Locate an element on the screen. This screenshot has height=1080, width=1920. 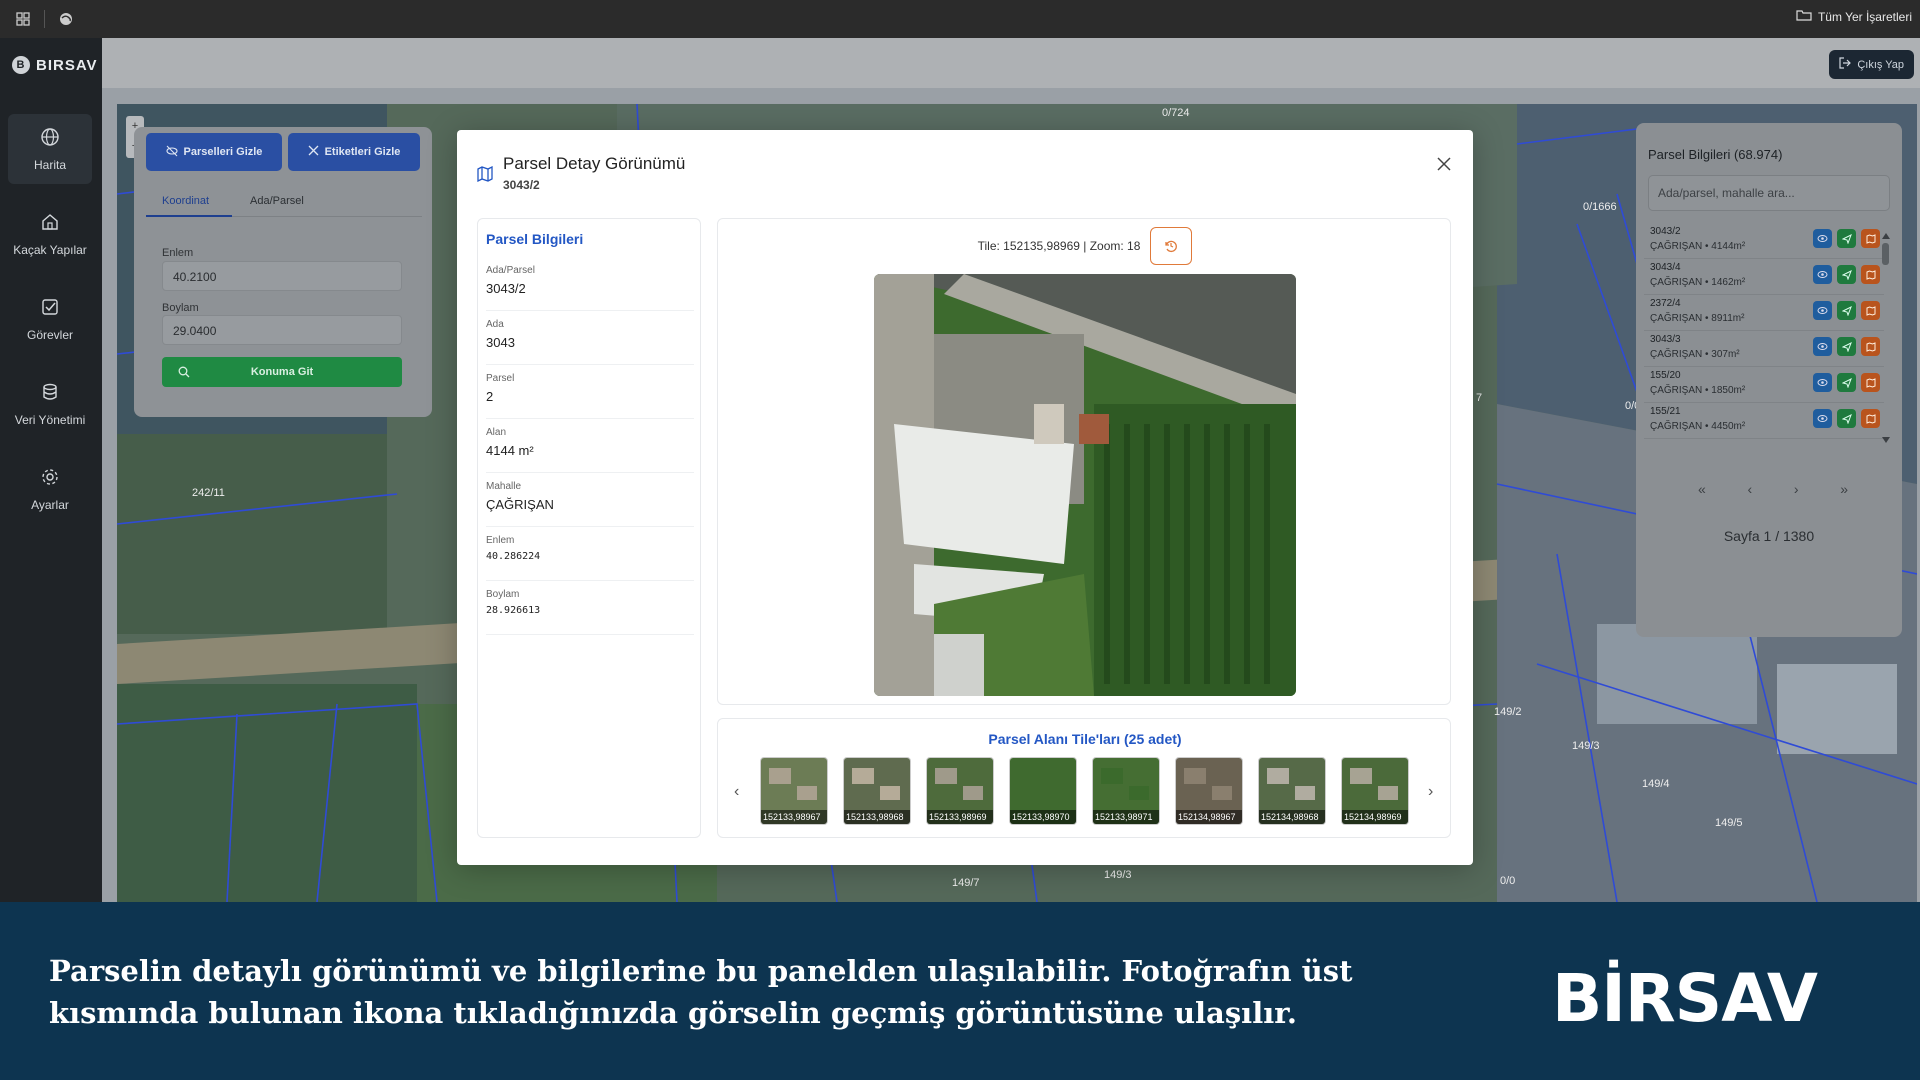
tab-koordinat: Koordinat is located at coordinates (185, 201).